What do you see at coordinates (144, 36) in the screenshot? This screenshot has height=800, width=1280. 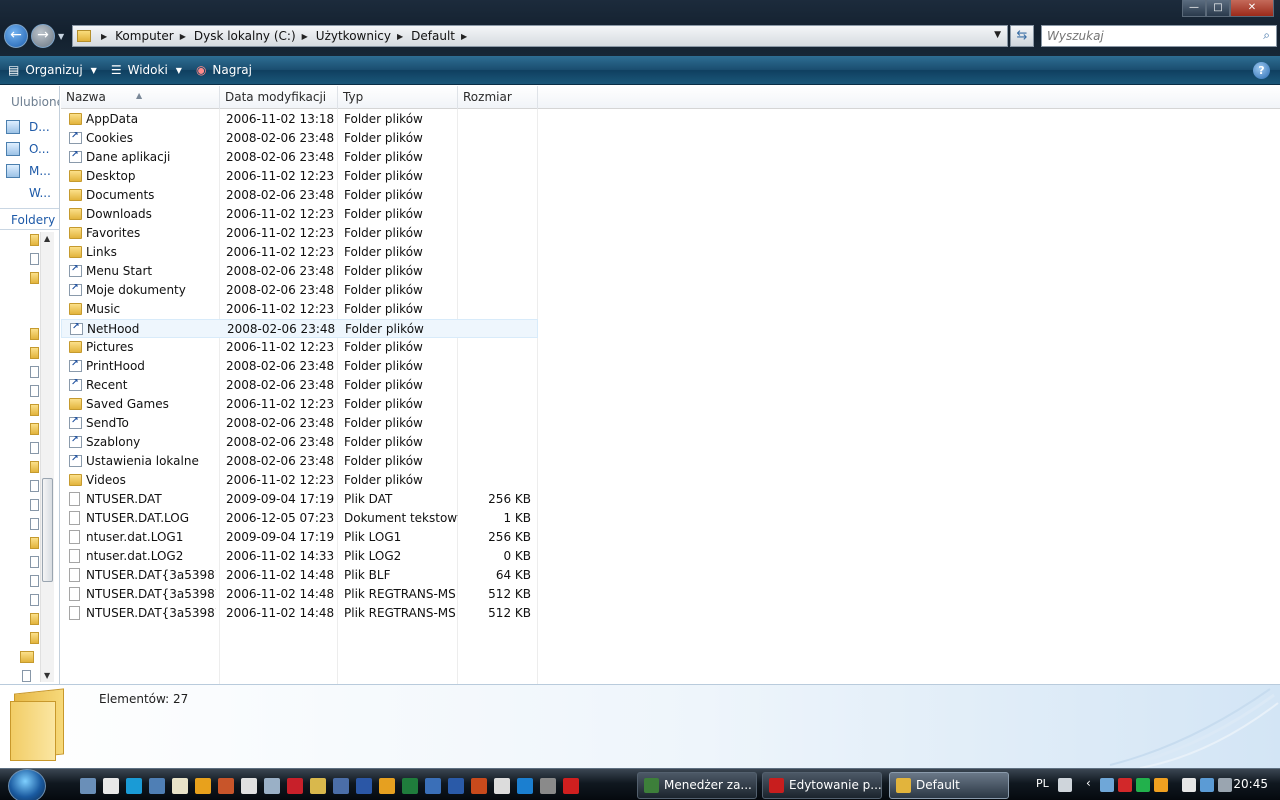 I see `breadcrumb-item: Komputer` at bounding box center [144, 36].